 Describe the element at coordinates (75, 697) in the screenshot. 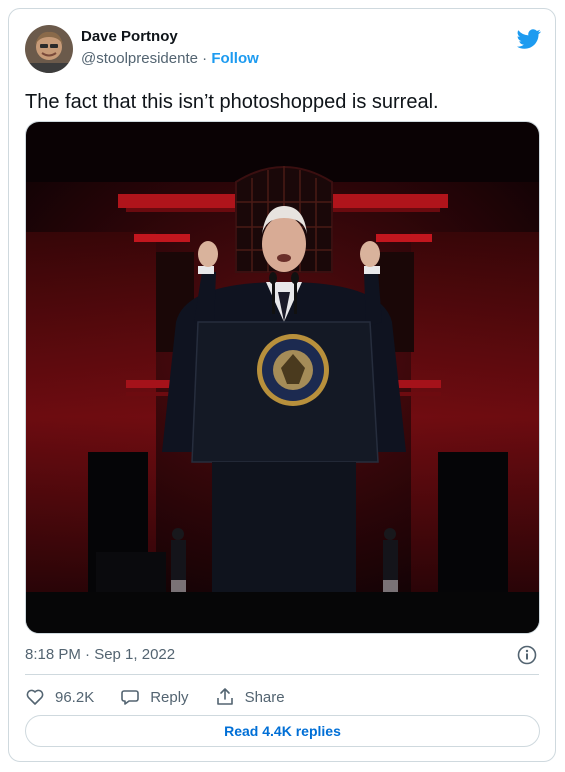

I see `like-count: 96.2K` at that location.